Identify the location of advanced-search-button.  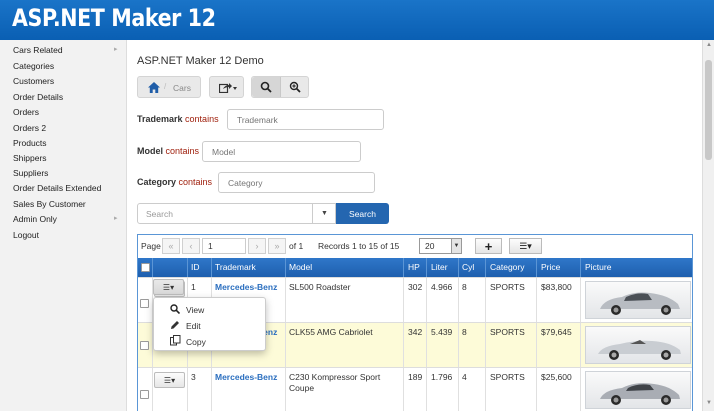
(295, 87).